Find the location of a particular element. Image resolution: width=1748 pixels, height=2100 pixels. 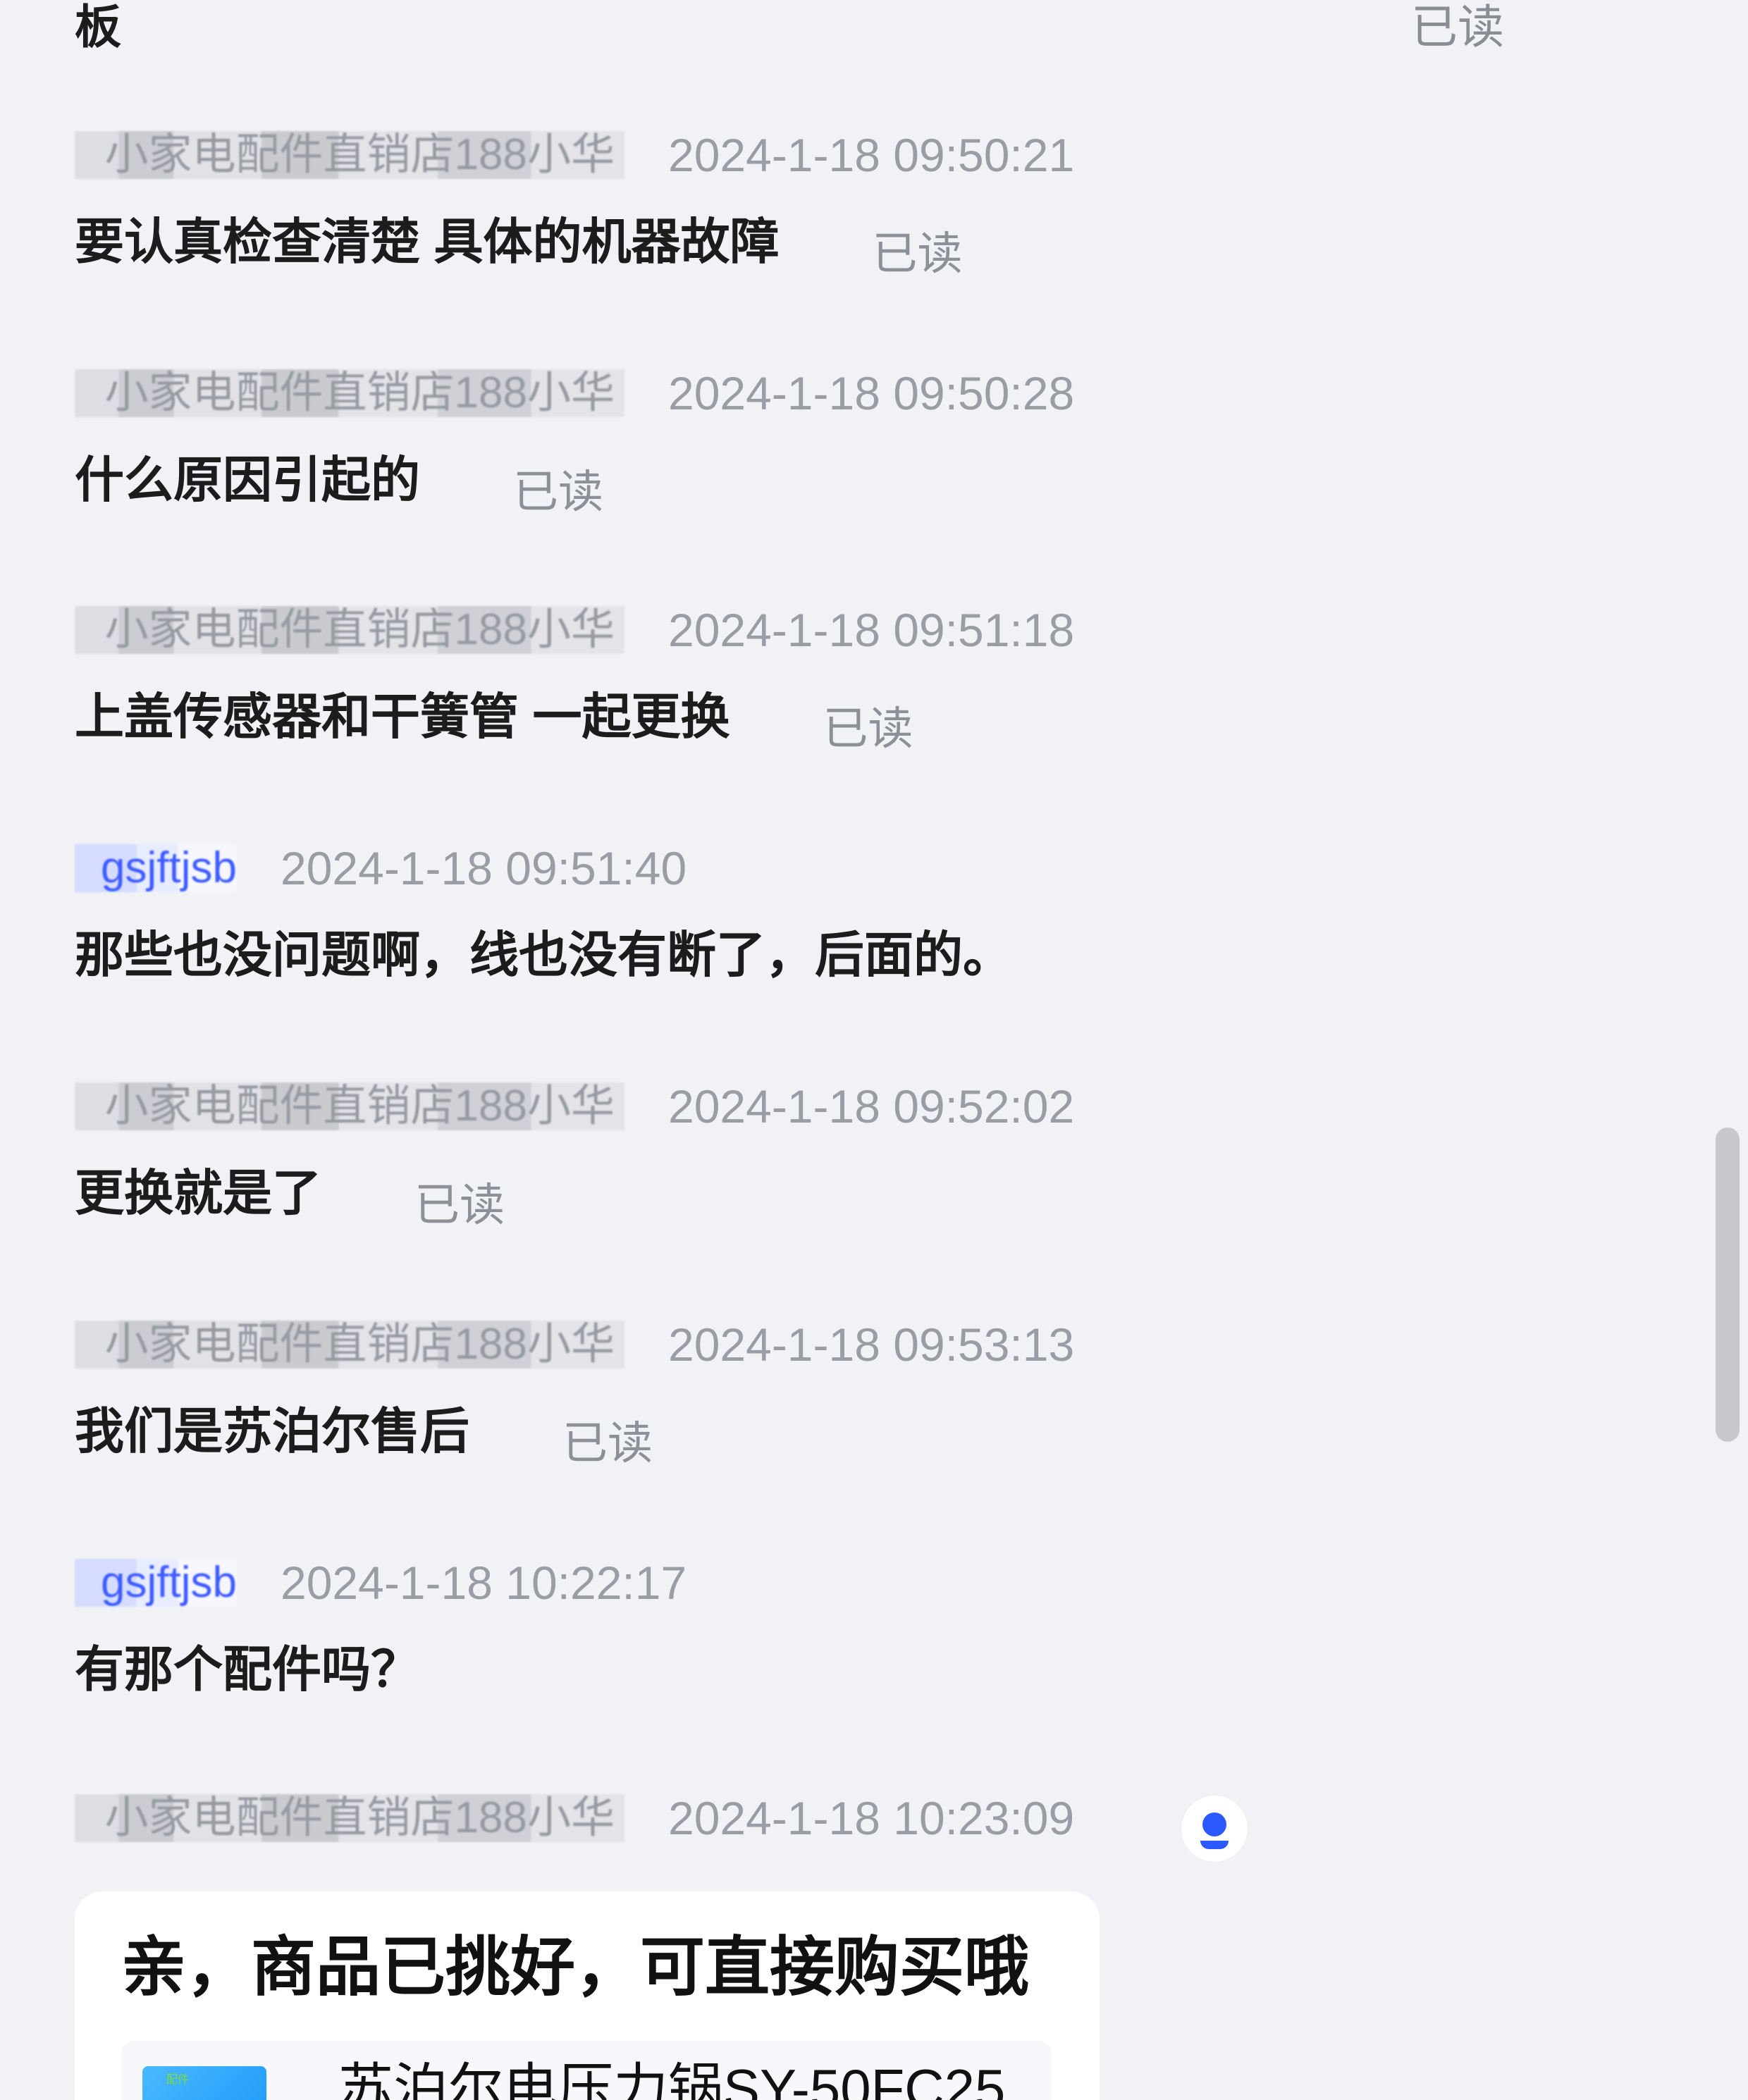

message-body: 上盖传感器和干簧管 一起更换 已读 is located at coordinates (871, 710).